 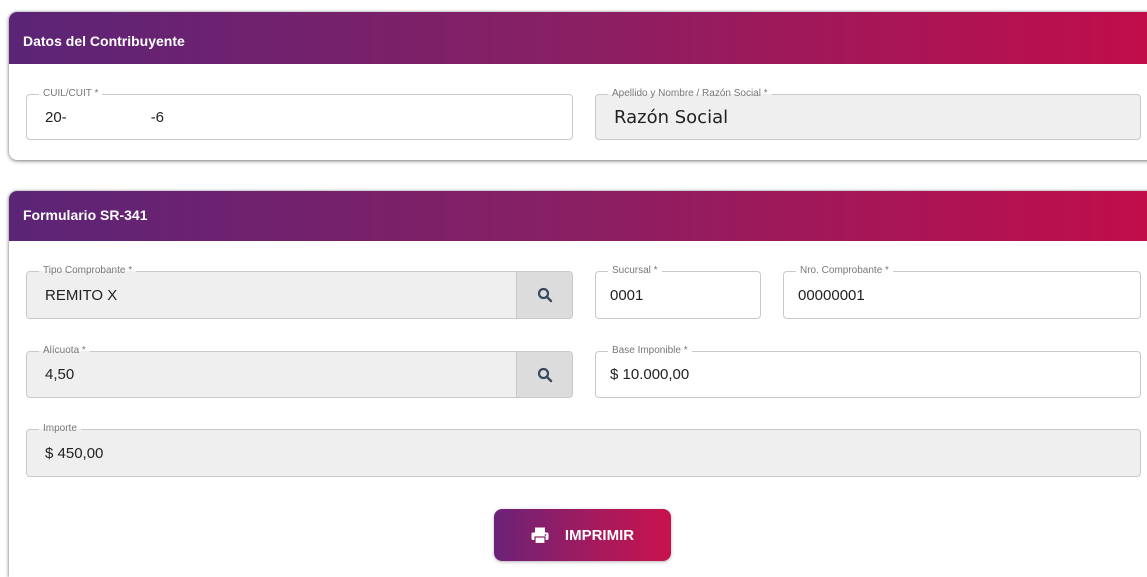 I want to click on print-button: IMPRIMIR, so click(x=582, y=535).